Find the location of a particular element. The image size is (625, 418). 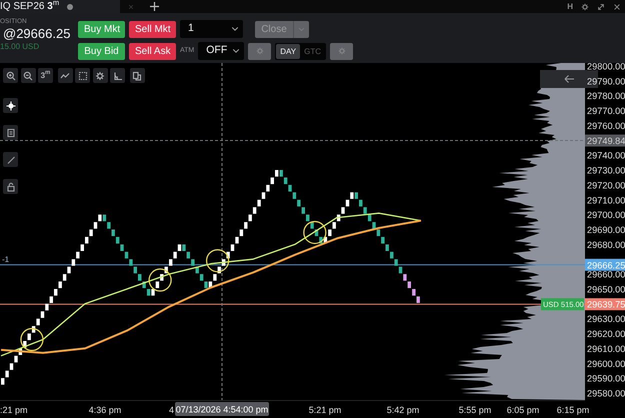

time-axis-label: 5:55 pm is located at coordinates (475, 410).